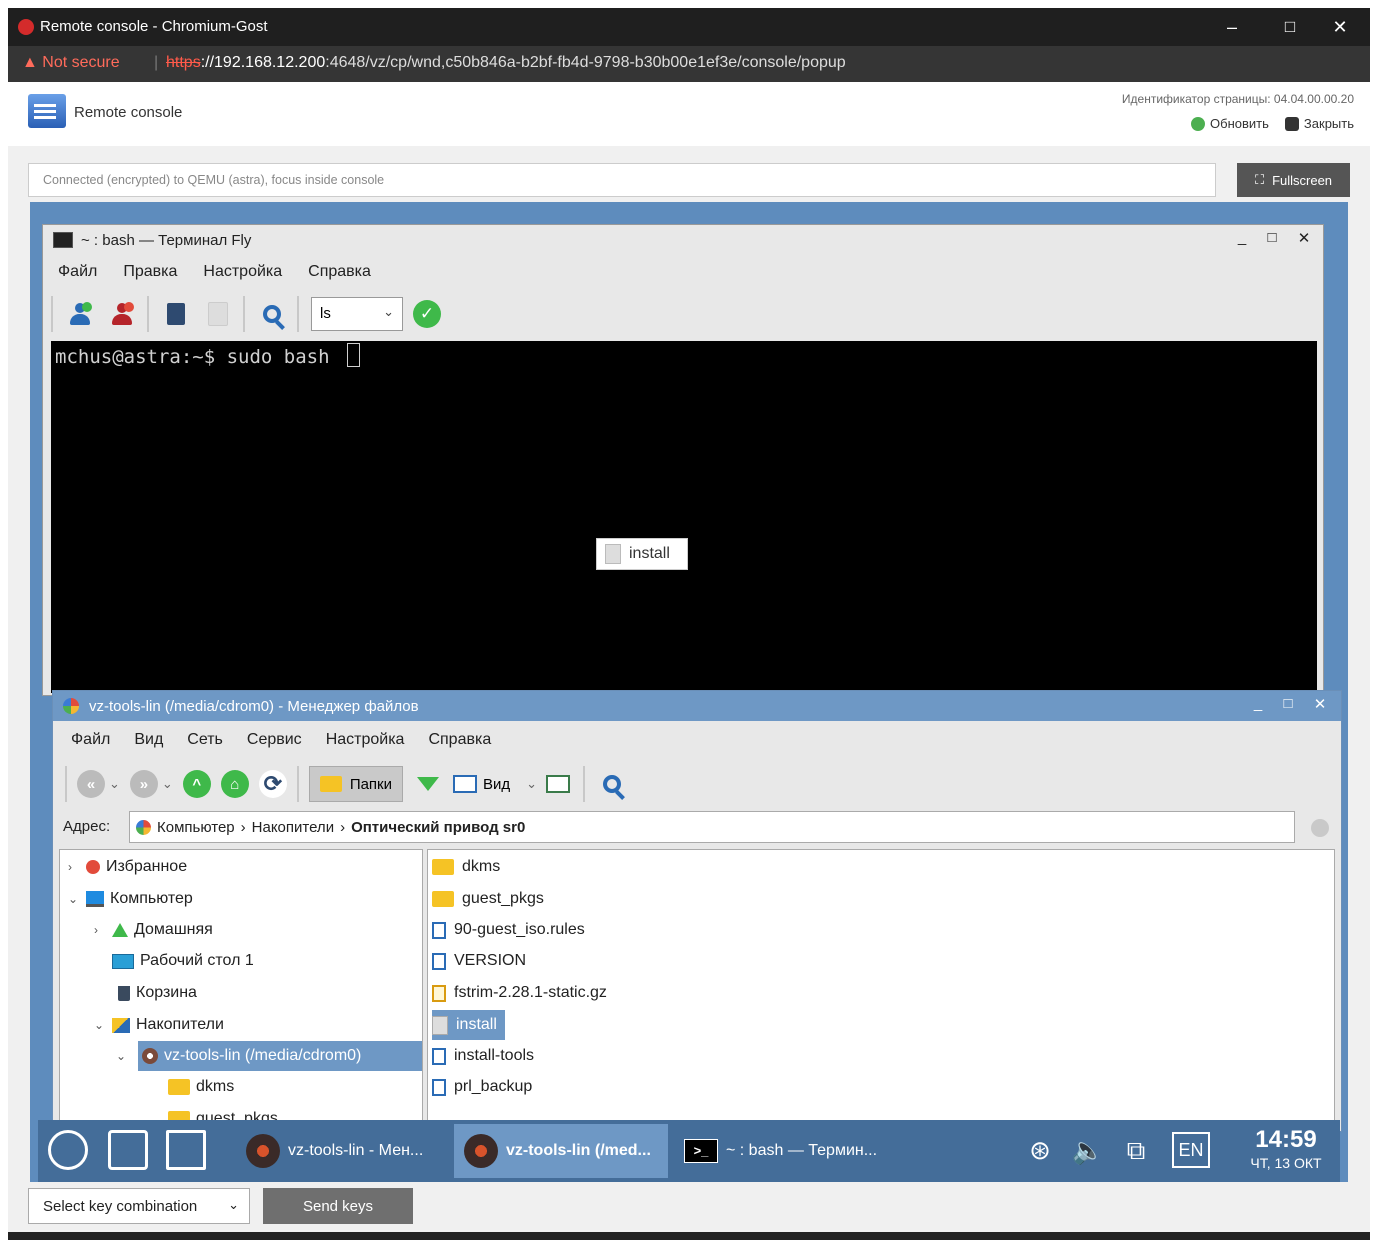 The height and width of the screenshot is (1240, 1375). I want to click on display-icon: ⧉, so click(1136, 1150).